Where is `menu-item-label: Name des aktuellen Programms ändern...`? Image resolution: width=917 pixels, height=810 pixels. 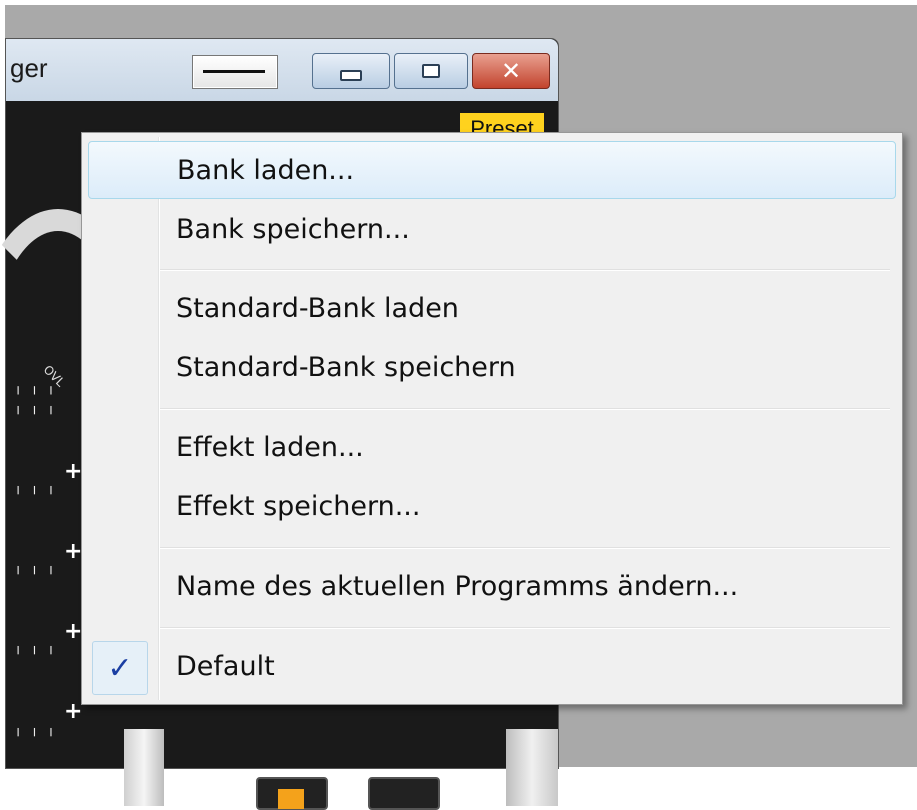
menu-item-label: Name des aktuellen Programms ändern... is located at coordinates (457, 586).